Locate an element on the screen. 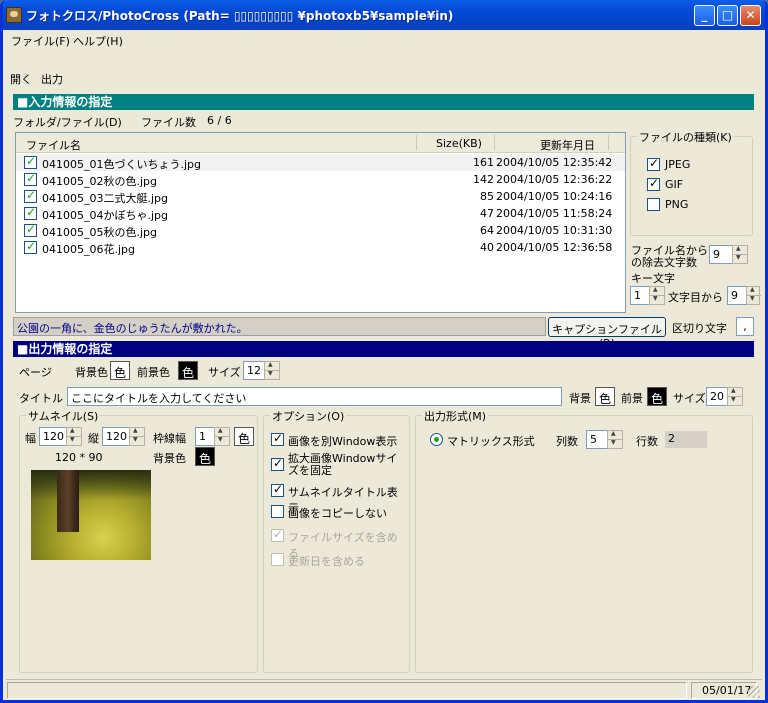 The image size is (768, 703). page-size-label: サイズ is located at coordinates (224, 372).